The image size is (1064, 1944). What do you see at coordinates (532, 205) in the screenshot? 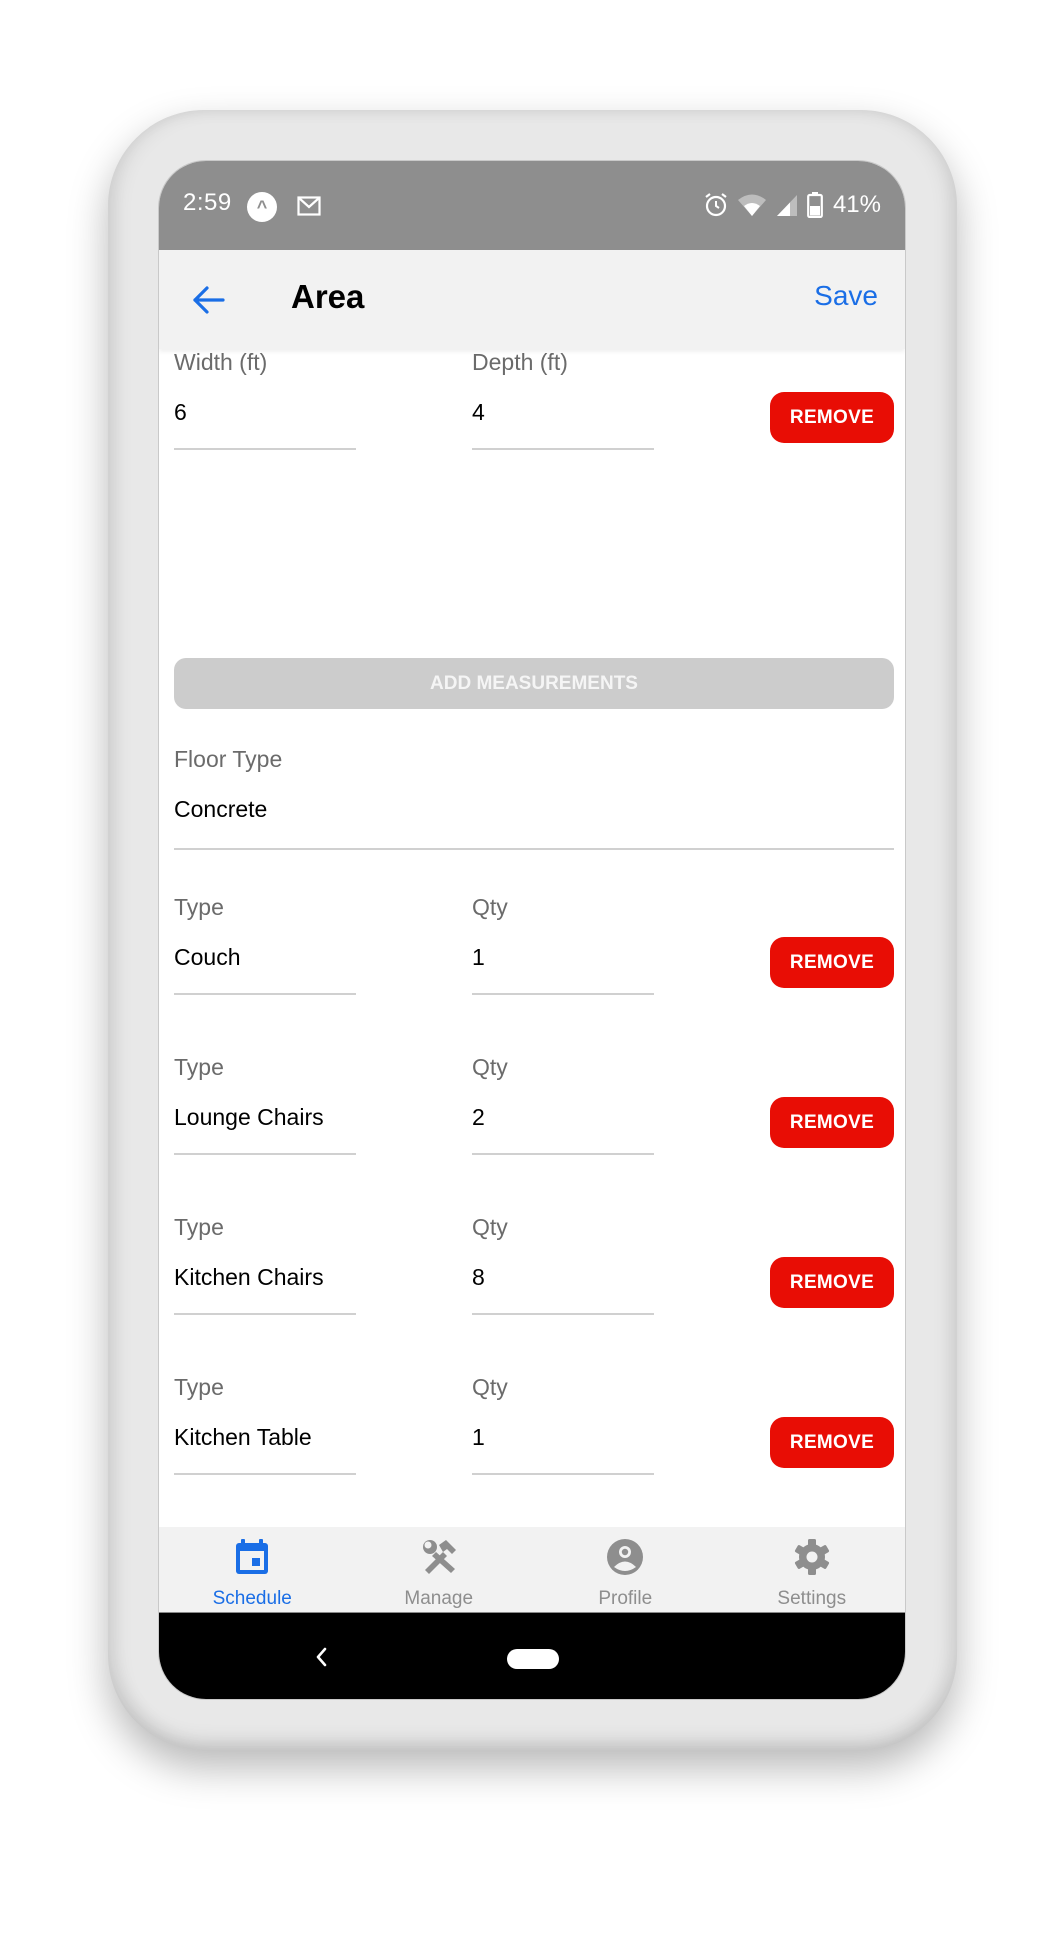
I see `status-bar: 2:59 ^ 41%` at bounding box center [532, 205].